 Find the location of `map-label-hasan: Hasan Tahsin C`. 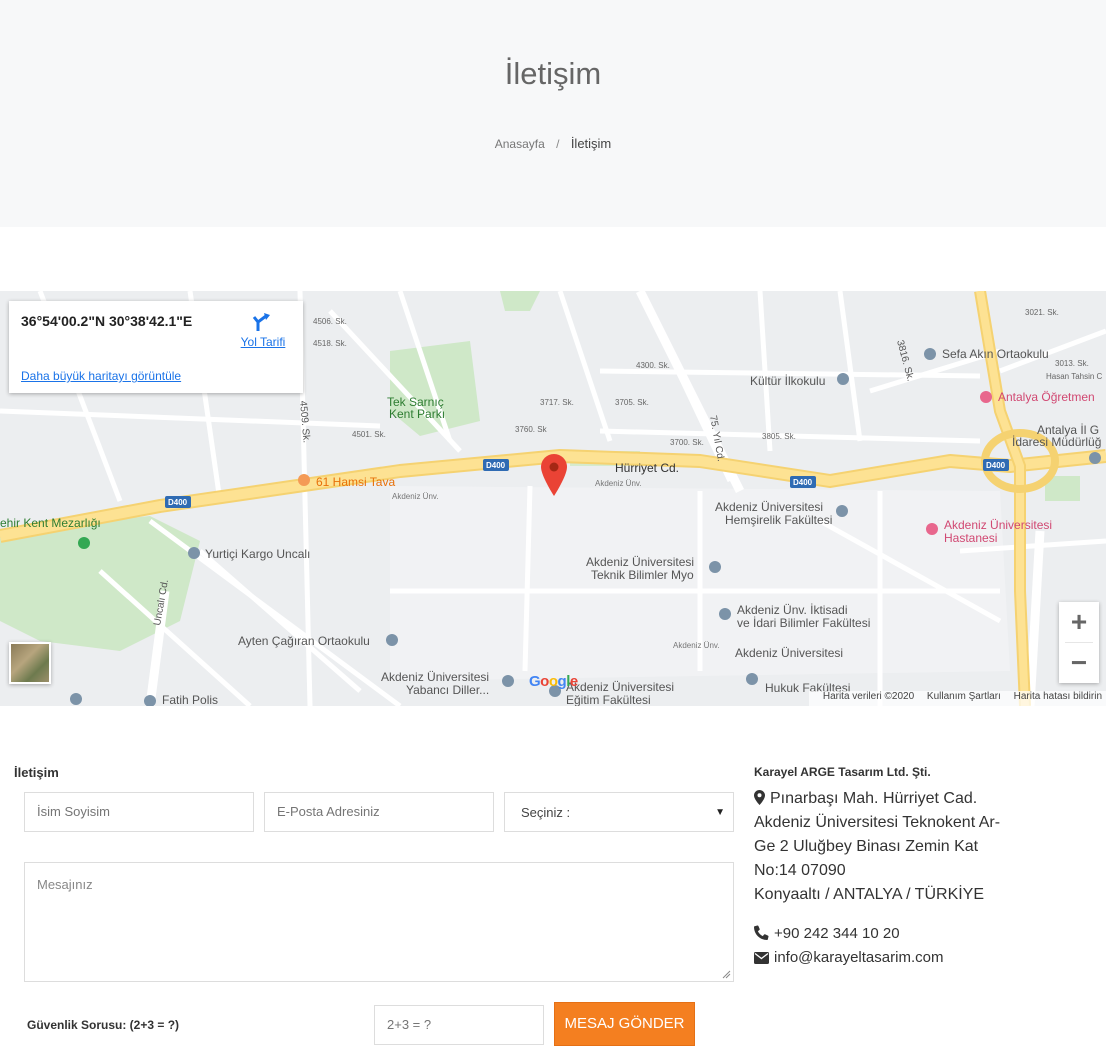

map-label-hasan: Hasan Tahsin C is located at coordinates (1074, 376).